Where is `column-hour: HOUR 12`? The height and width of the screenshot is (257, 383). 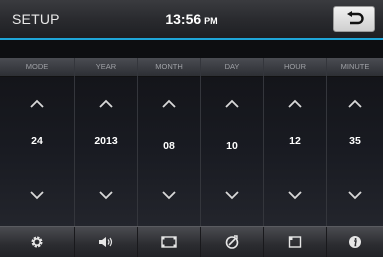
column-hour: HOUR 12 is located at coordinates (295, 142).